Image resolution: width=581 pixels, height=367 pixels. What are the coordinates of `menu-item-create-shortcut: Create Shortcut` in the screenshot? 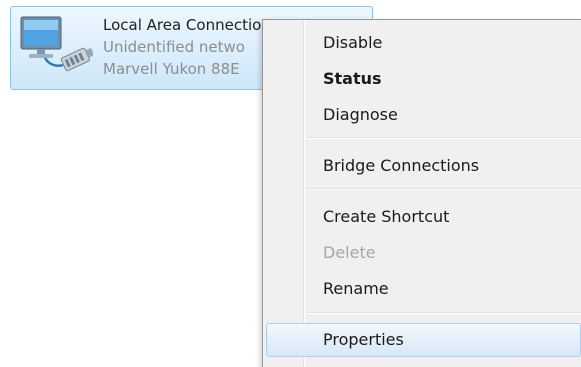 It's located at (423, 217).